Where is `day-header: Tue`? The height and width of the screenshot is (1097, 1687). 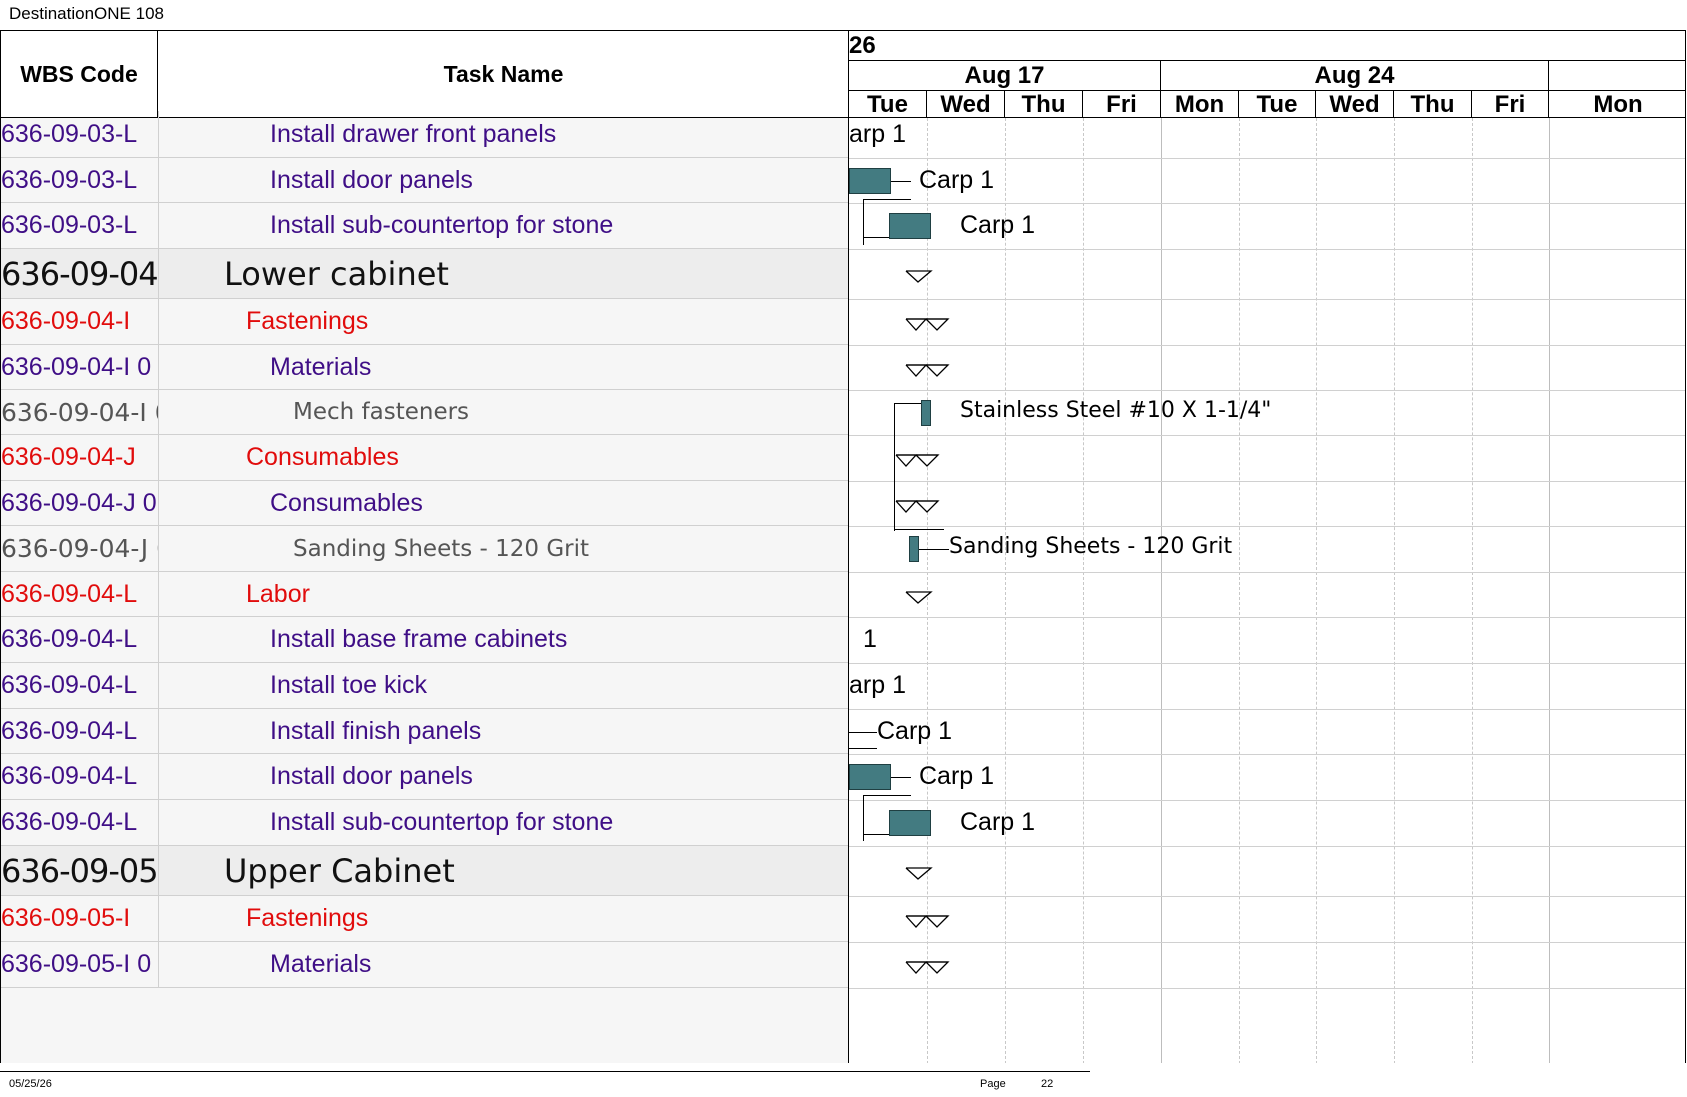 day-header: Tue is located at coordinates (888, 104).